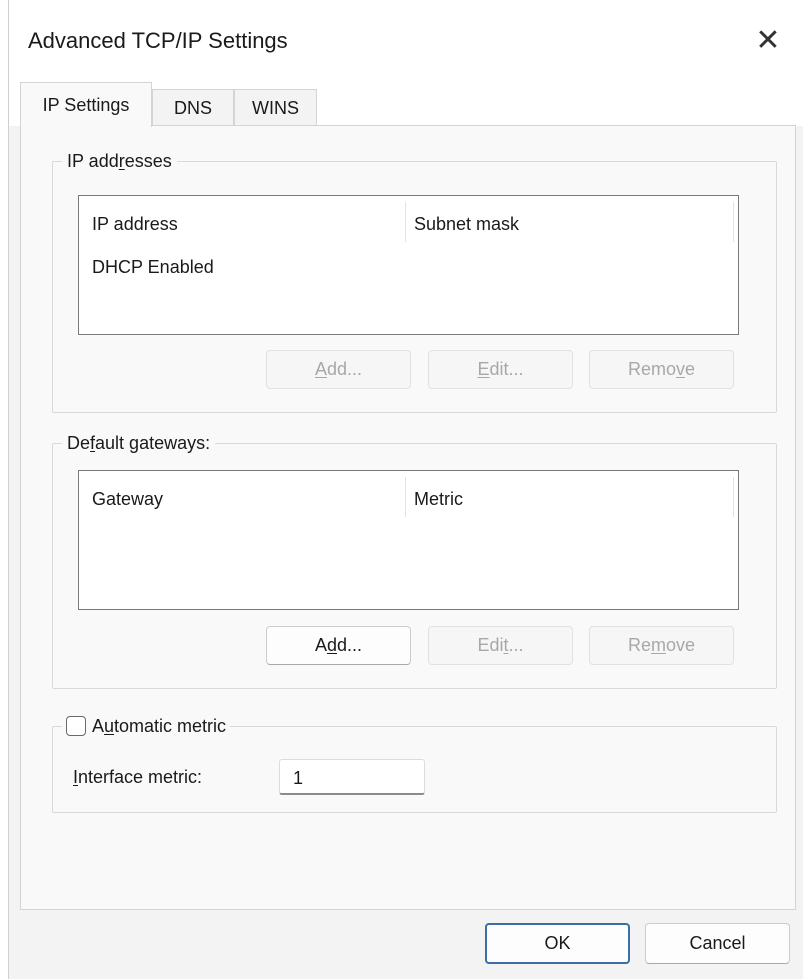 Image resolution: width=803 pixels, height=979 pixels. I want to click on close-button: ✕, so click(768, 40).